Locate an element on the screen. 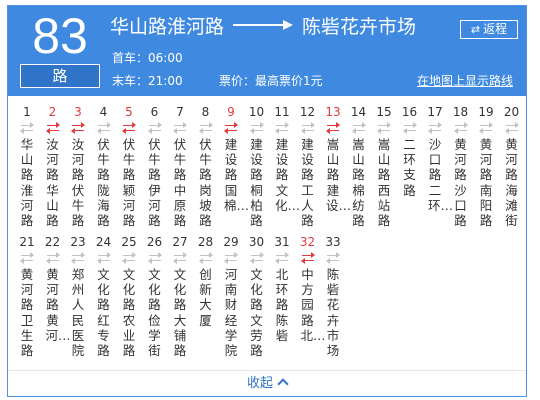 The image size is (540, 400). stop-item: 18 黄河路沙口路 is located at coordinates (461, 166).